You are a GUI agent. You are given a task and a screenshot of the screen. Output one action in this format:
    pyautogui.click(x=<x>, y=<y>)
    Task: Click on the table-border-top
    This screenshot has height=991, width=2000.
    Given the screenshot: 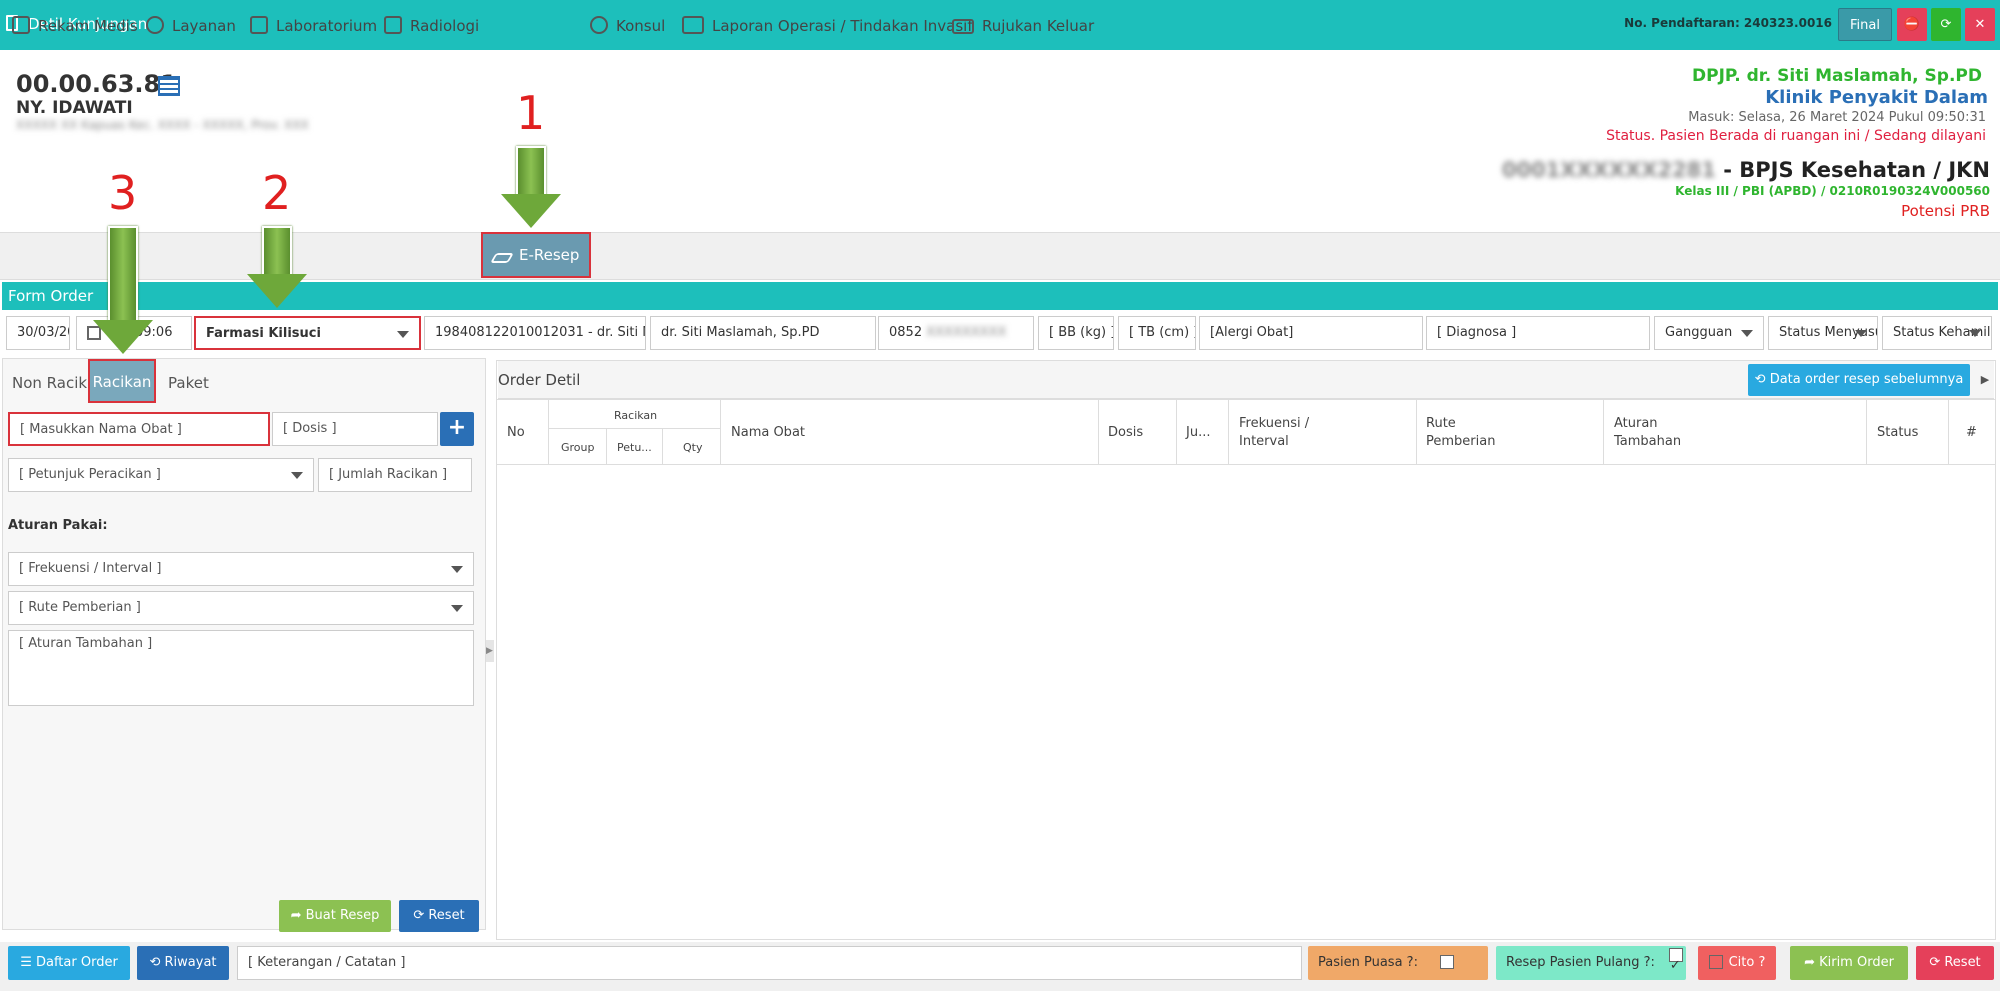 What is the action you would take?
    pyautogui.click(x=1246, y=399)
    